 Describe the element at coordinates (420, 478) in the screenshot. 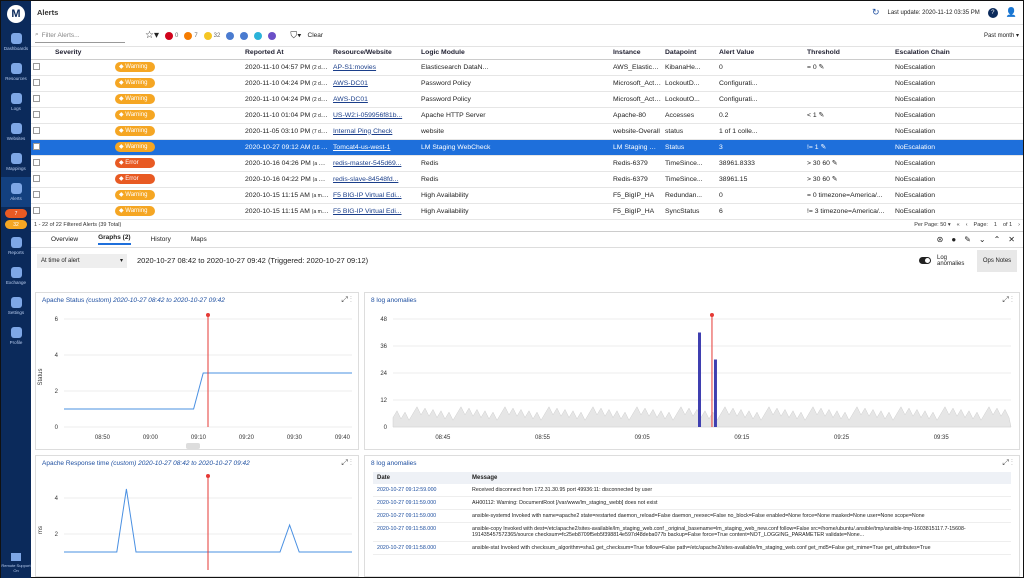

I see `log-col-date: Date` at that location.